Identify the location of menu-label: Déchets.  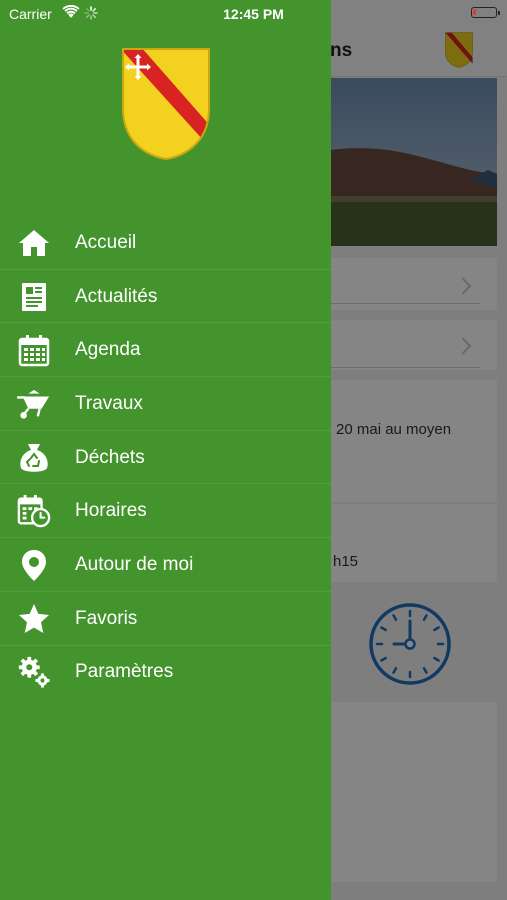
(110, 457).